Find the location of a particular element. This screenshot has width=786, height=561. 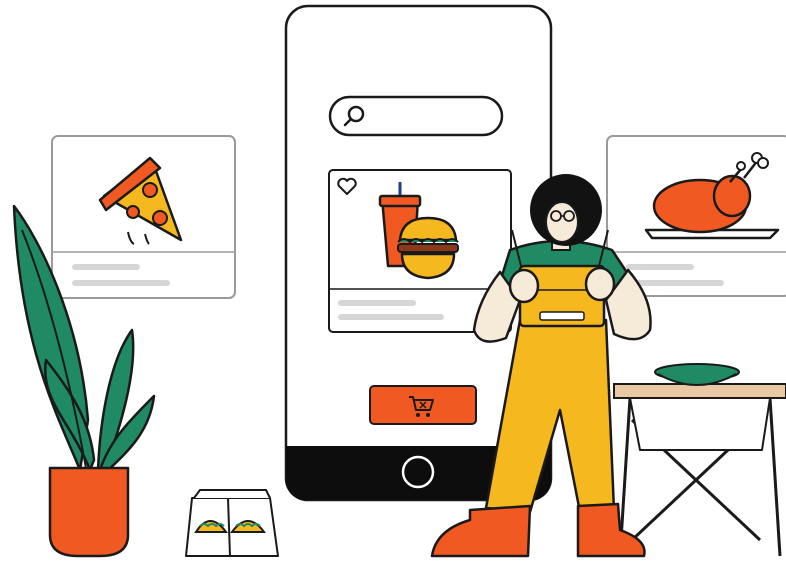

add-to-cart-button is located at coordinates (423, 405).